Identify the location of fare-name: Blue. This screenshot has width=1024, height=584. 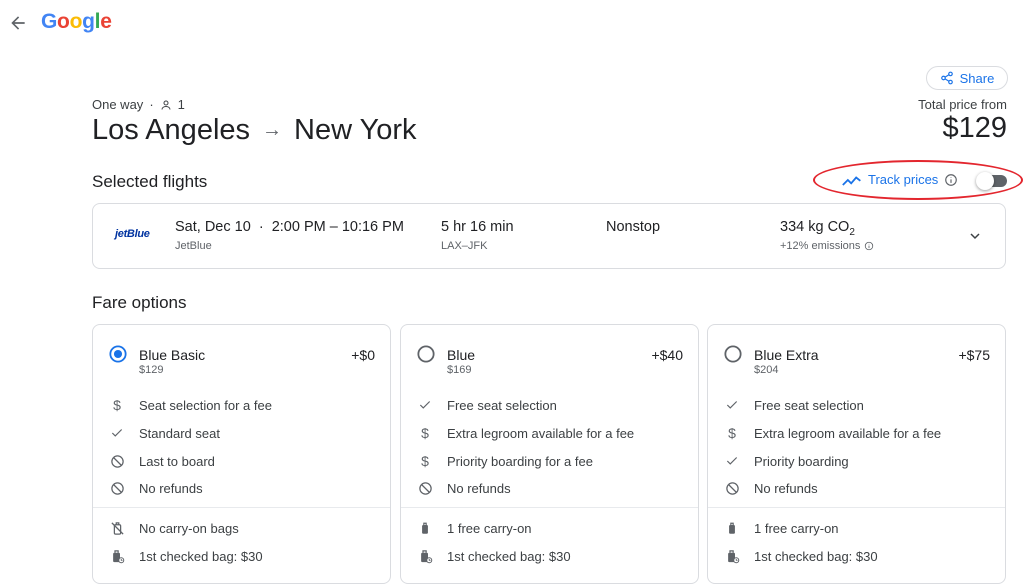
(461, 355).